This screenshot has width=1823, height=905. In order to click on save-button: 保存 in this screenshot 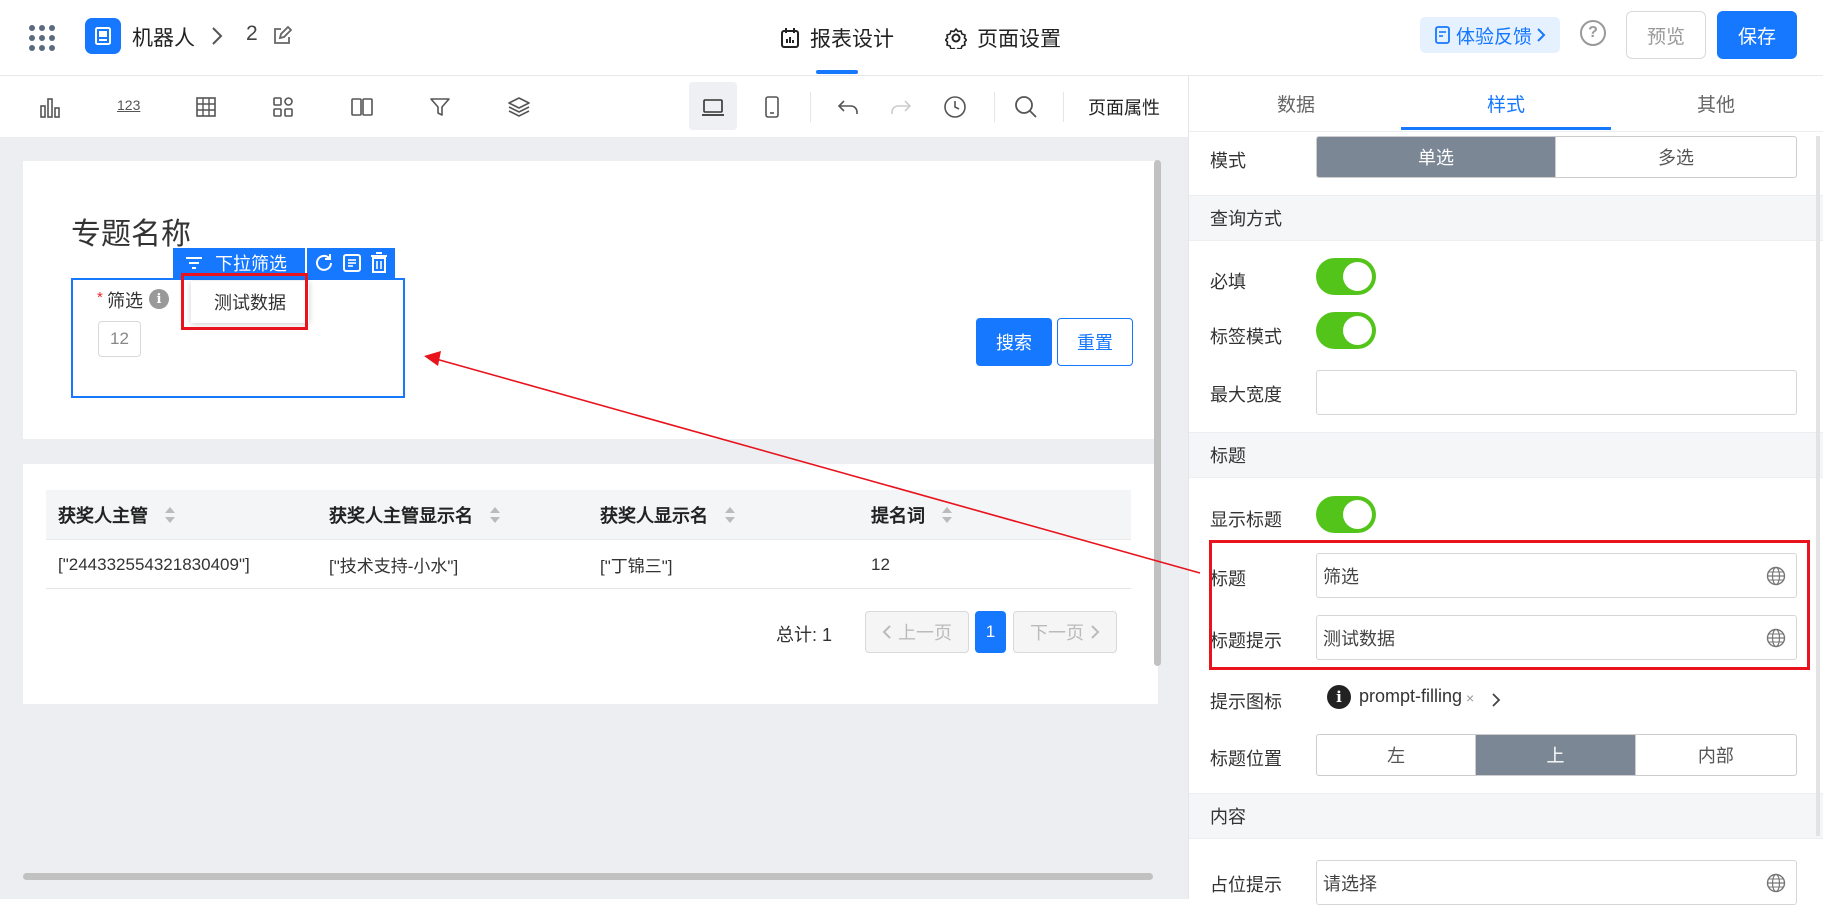, I will do `click(1757, 35)`.